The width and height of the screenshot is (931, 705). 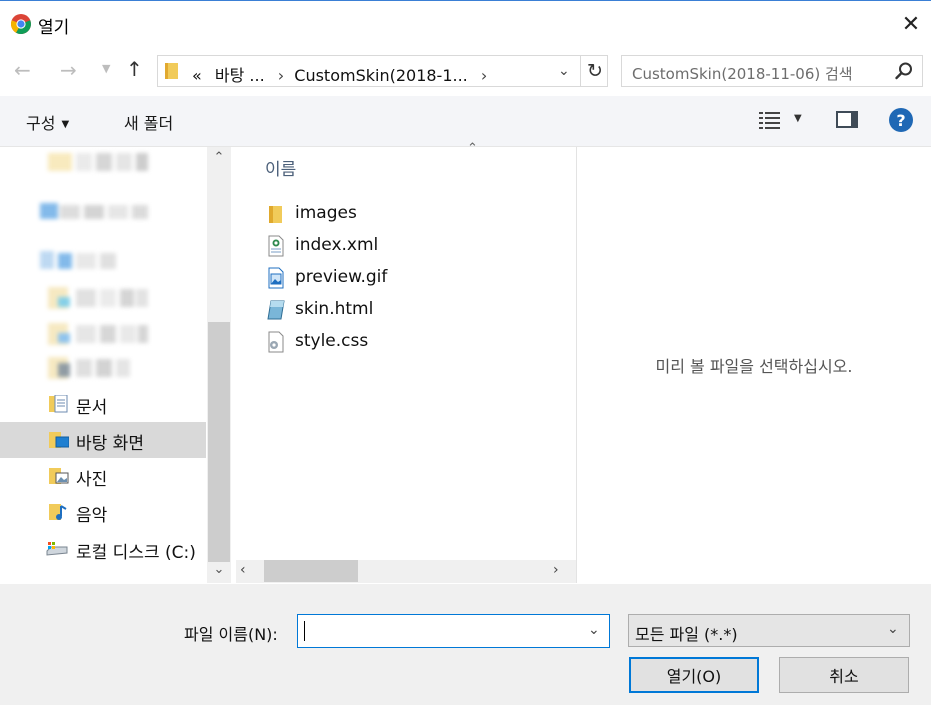 I want to click on desktop-icon, so click(x=59, y=440).